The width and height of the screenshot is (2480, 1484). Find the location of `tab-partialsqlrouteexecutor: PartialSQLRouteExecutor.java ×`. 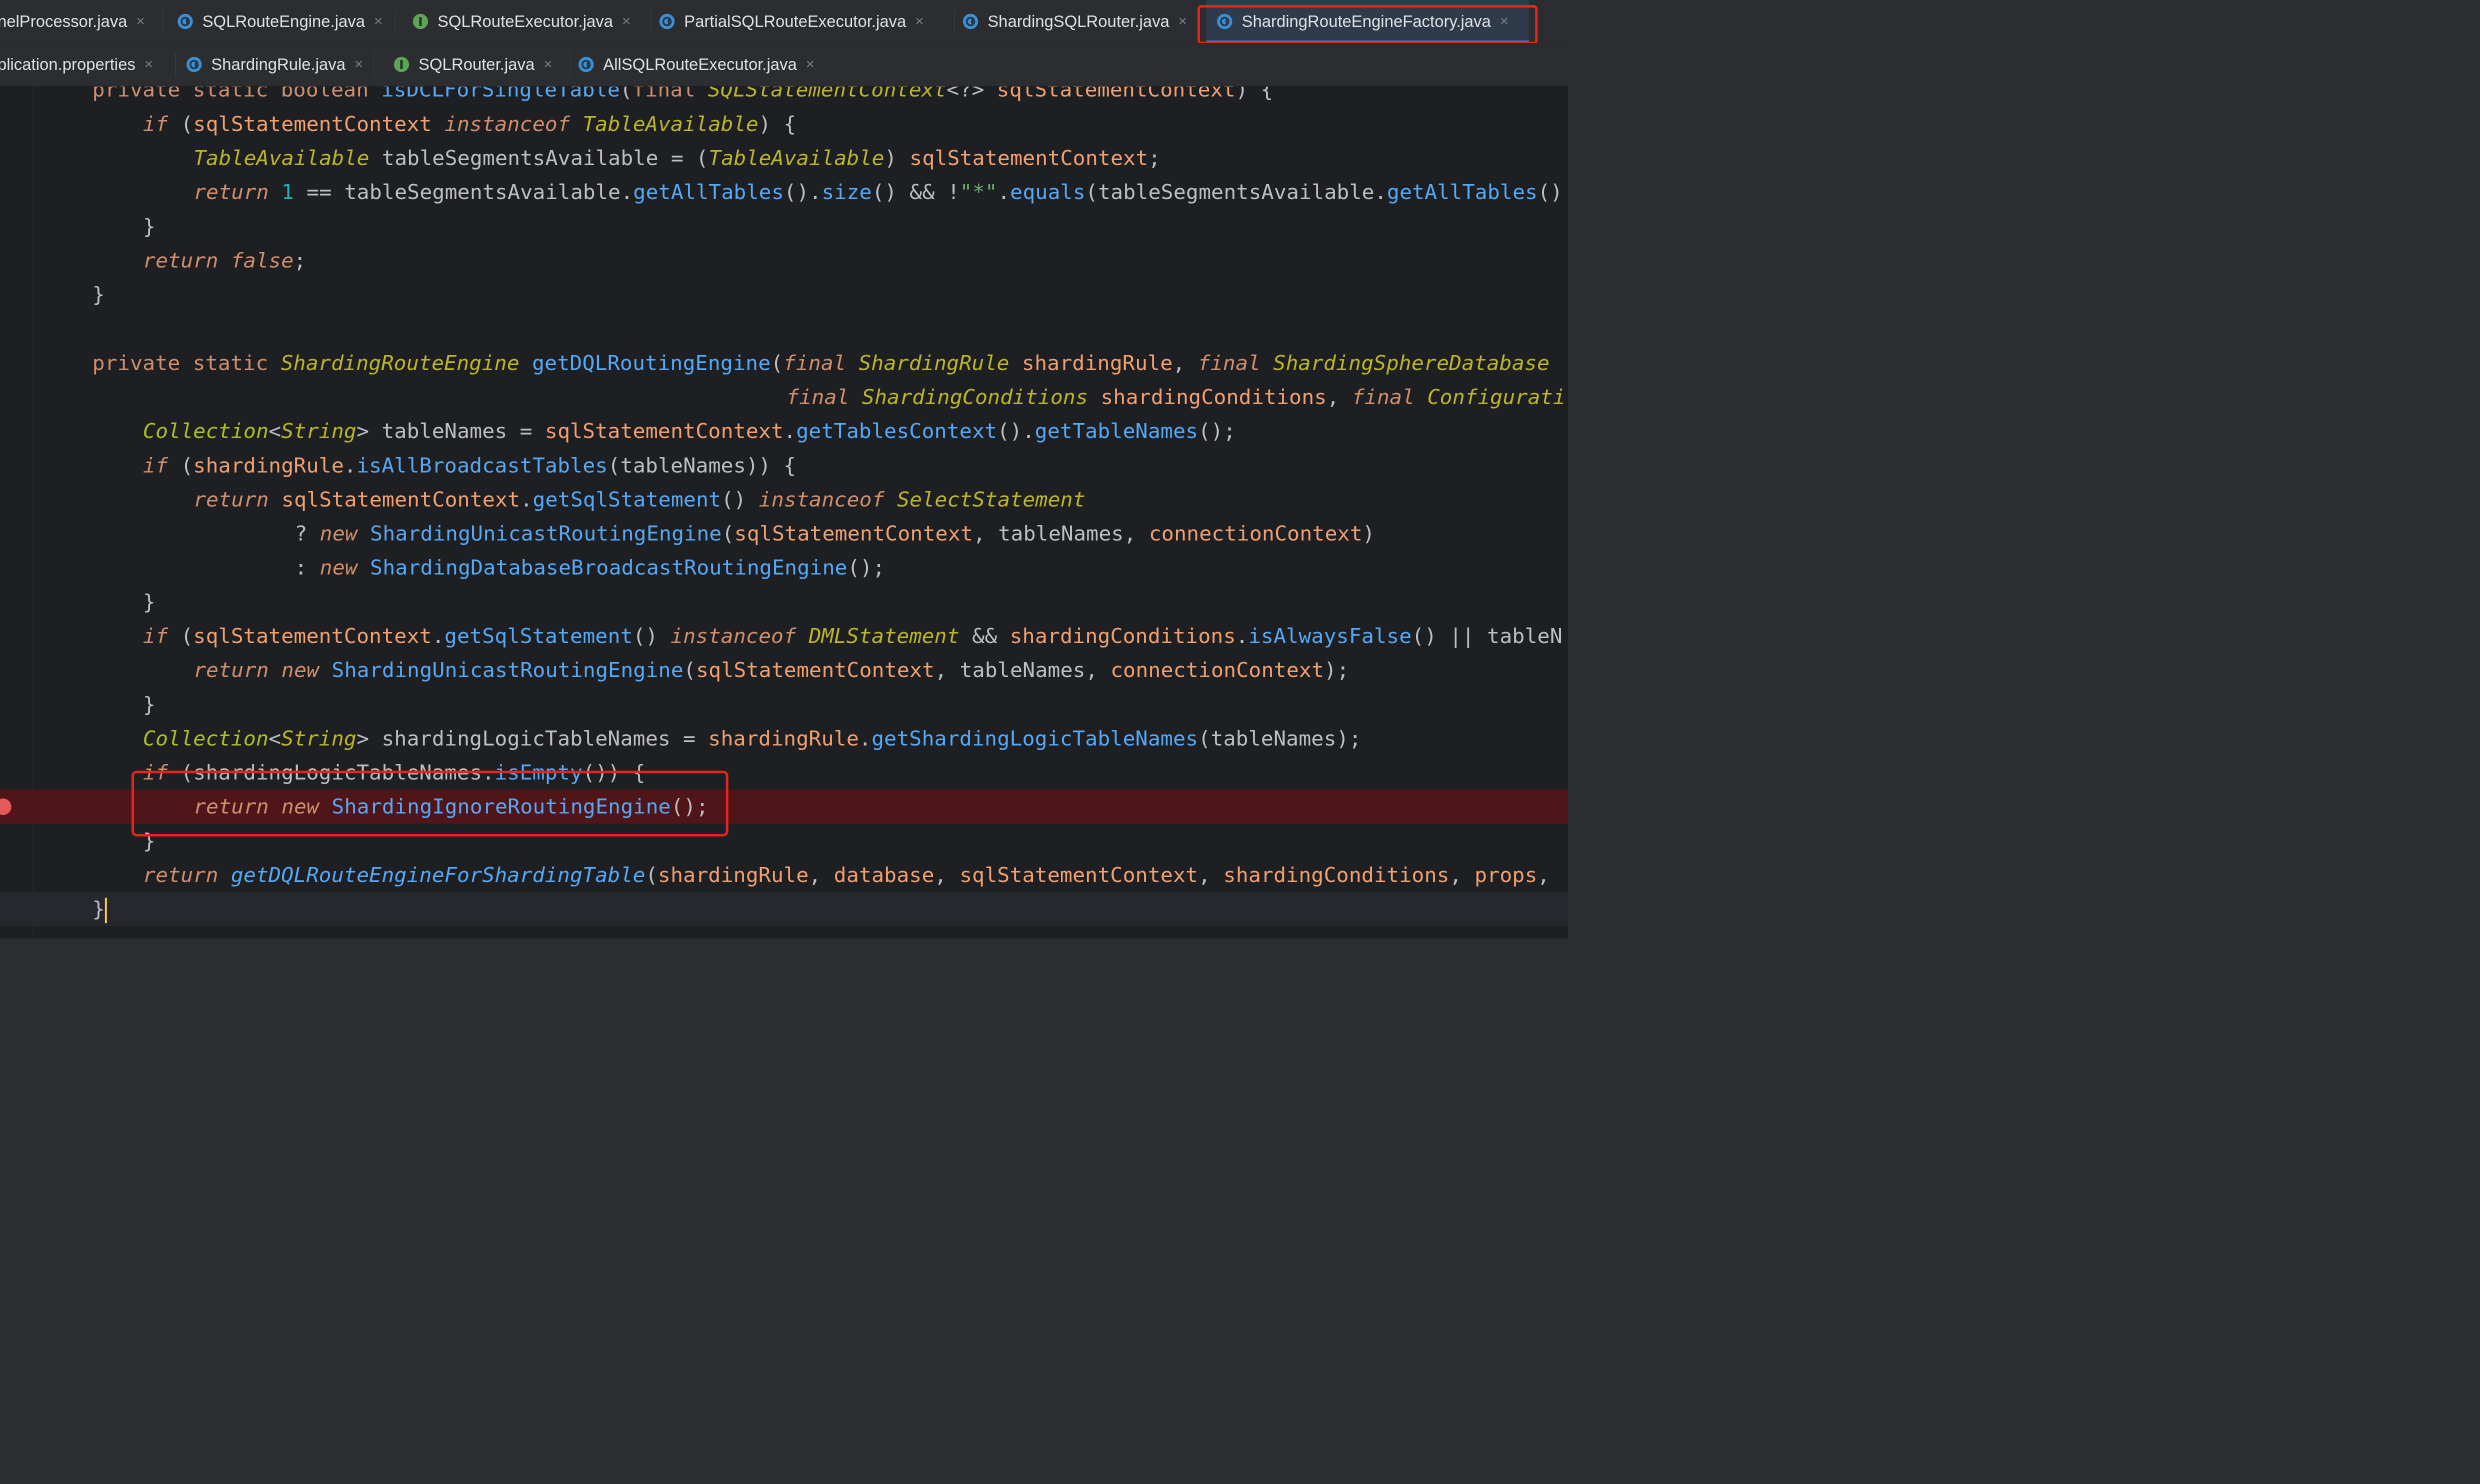

tab-partialsqlrouteexecutor: PartialSQLRouteExecutor.java × is located at coordinates (806, 21).